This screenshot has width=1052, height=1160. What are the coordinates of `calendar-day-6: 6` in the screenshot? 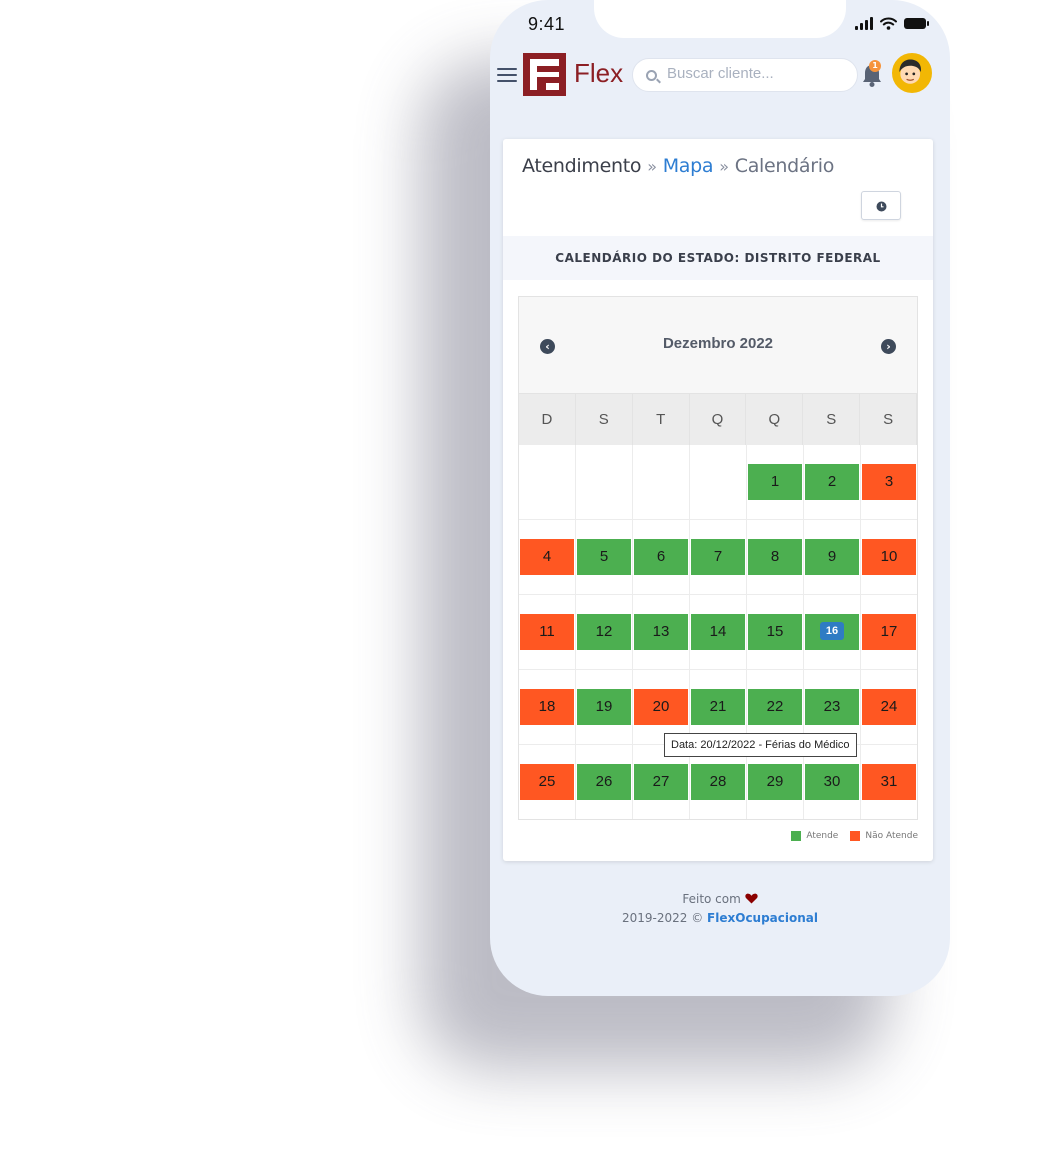 It's located at (661, 557).